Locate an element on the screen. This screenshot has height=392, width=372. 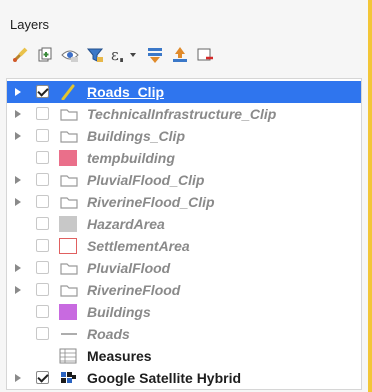
expression-filter-icon: ε ∎ is located at coordinates (125, 55).